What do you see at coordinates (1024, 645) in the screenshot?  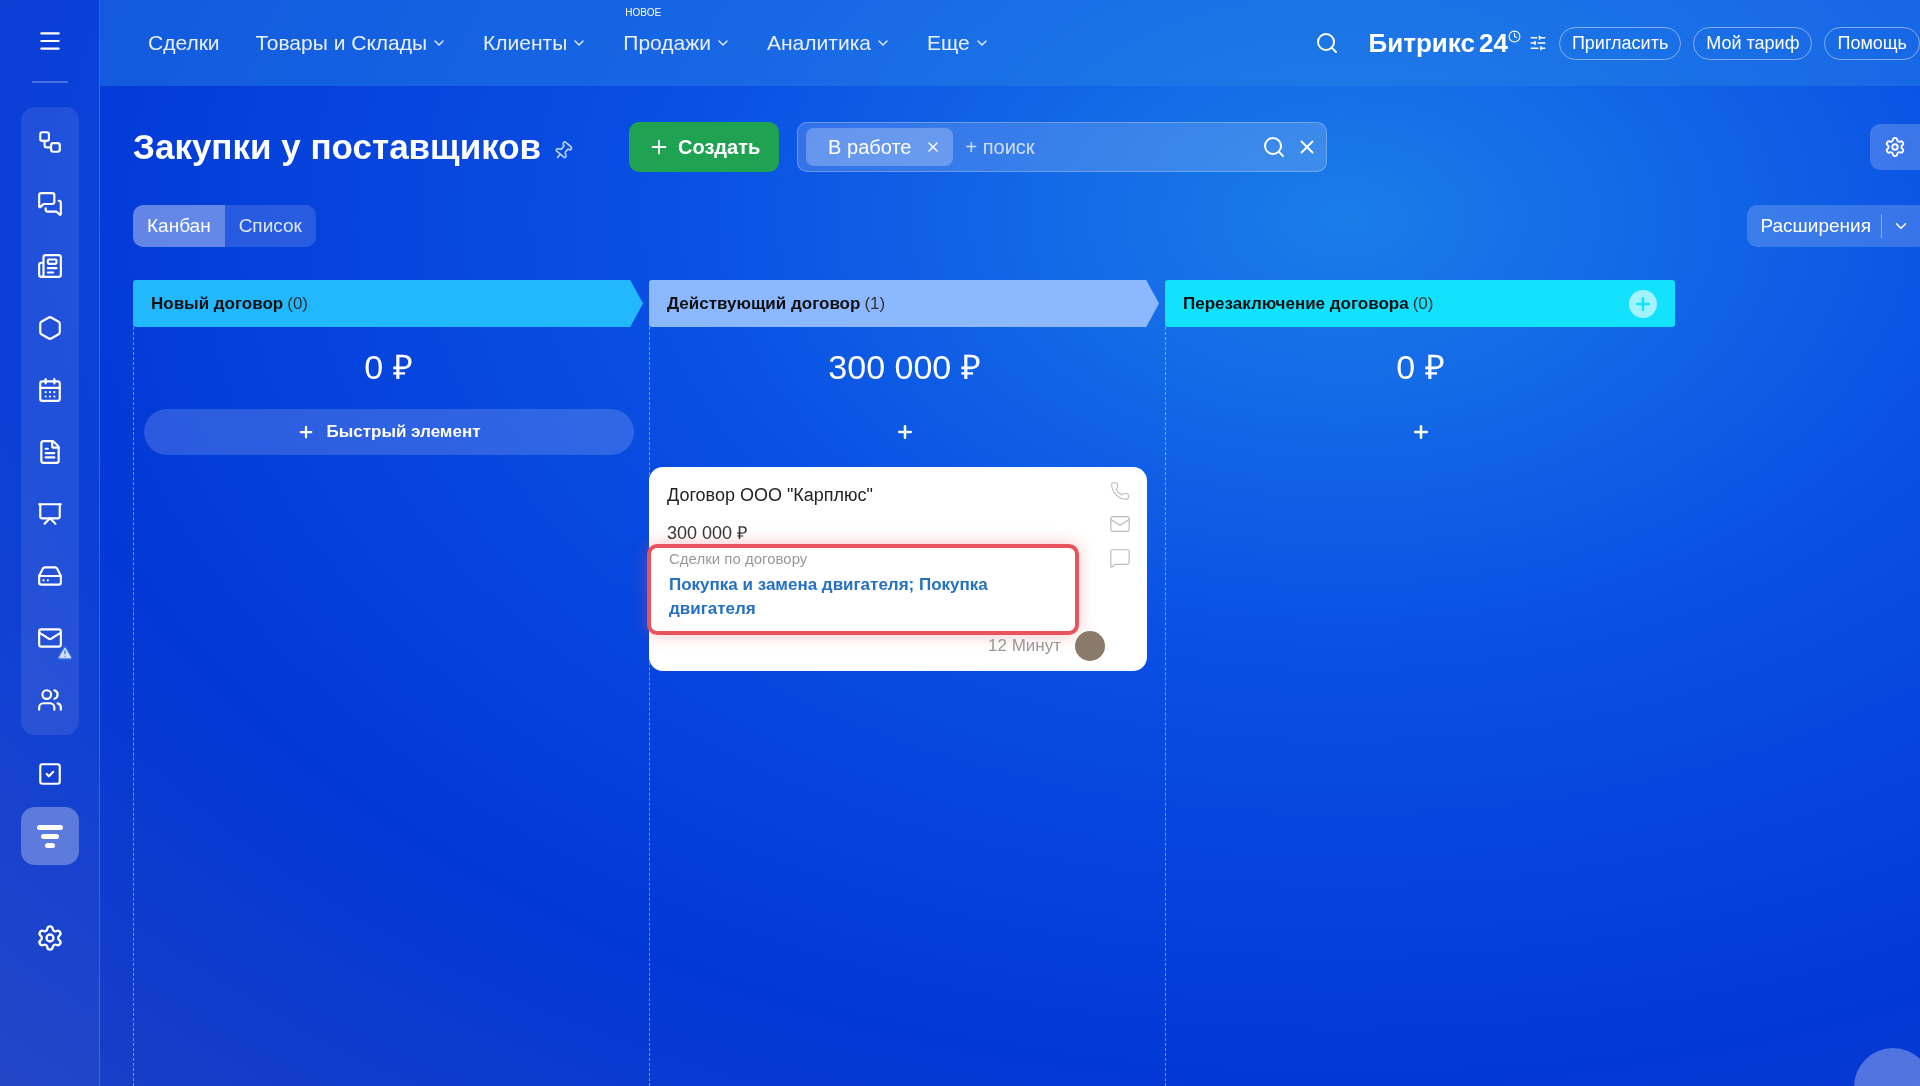 I see `card-time: 12 Минут` at bounding box center [1024, 645].